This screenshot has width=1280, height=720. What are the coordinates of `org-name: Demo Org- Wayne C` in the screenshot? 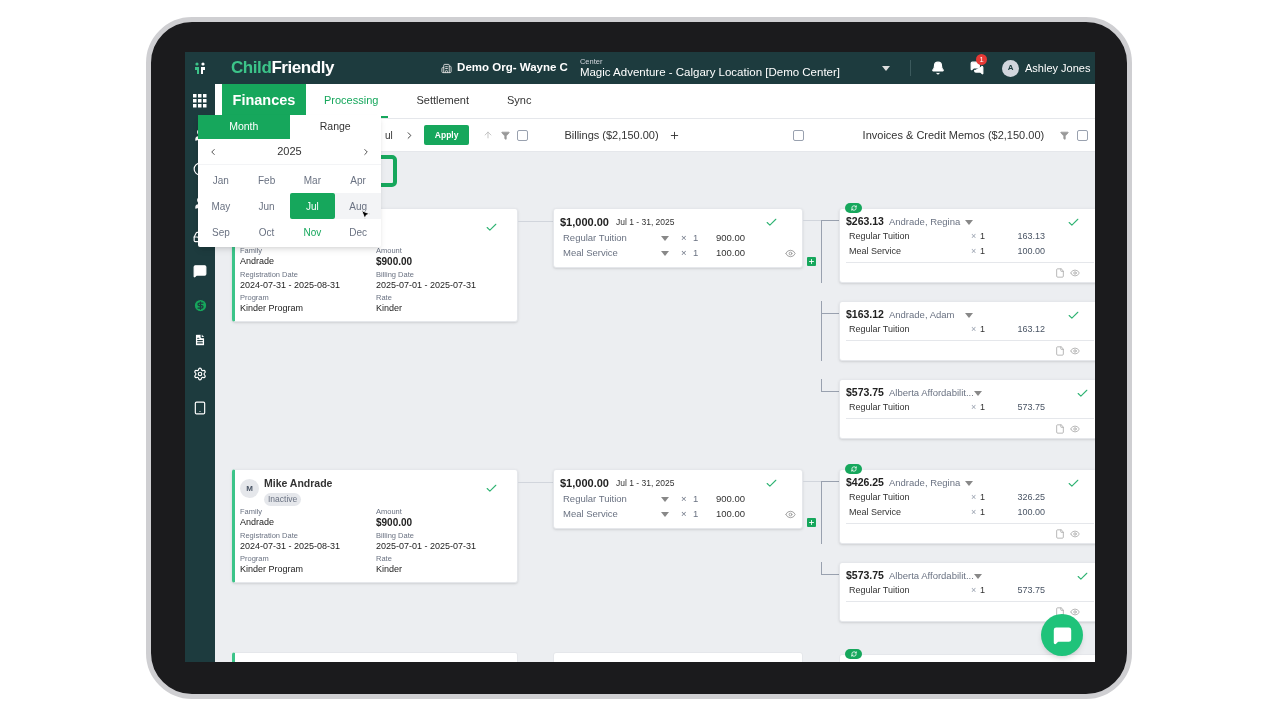 It's located at (512, 68).